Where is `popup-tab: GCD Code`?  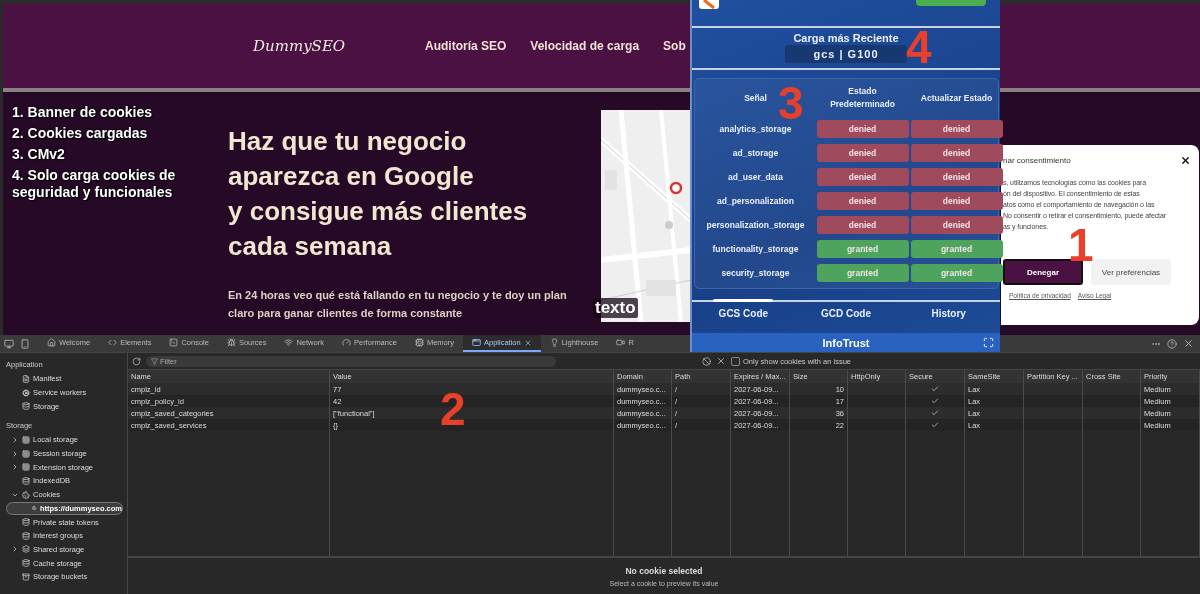
popup-tab: GCD Code is located at coordinates (846, 312).